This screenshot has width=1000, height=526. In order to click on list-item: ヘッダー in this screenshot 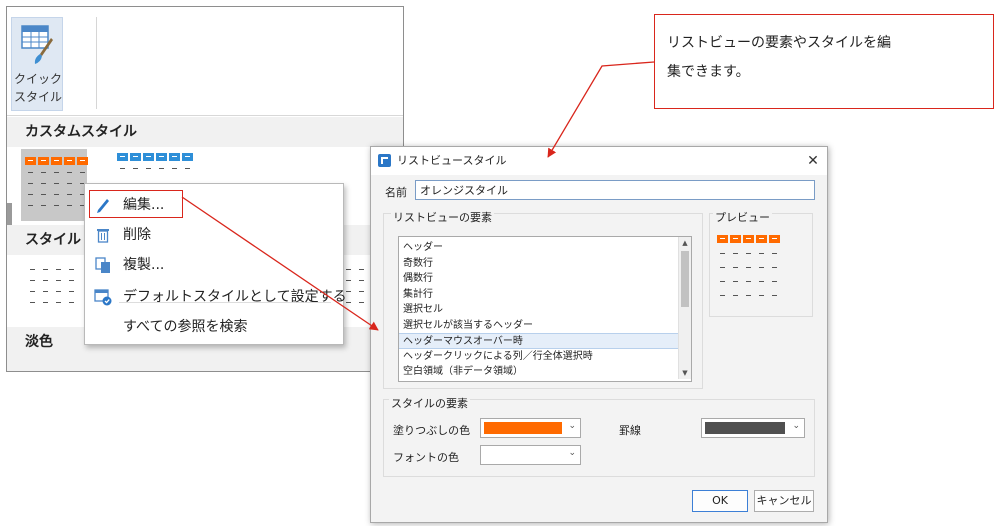, I will do `click(539, 248)`.